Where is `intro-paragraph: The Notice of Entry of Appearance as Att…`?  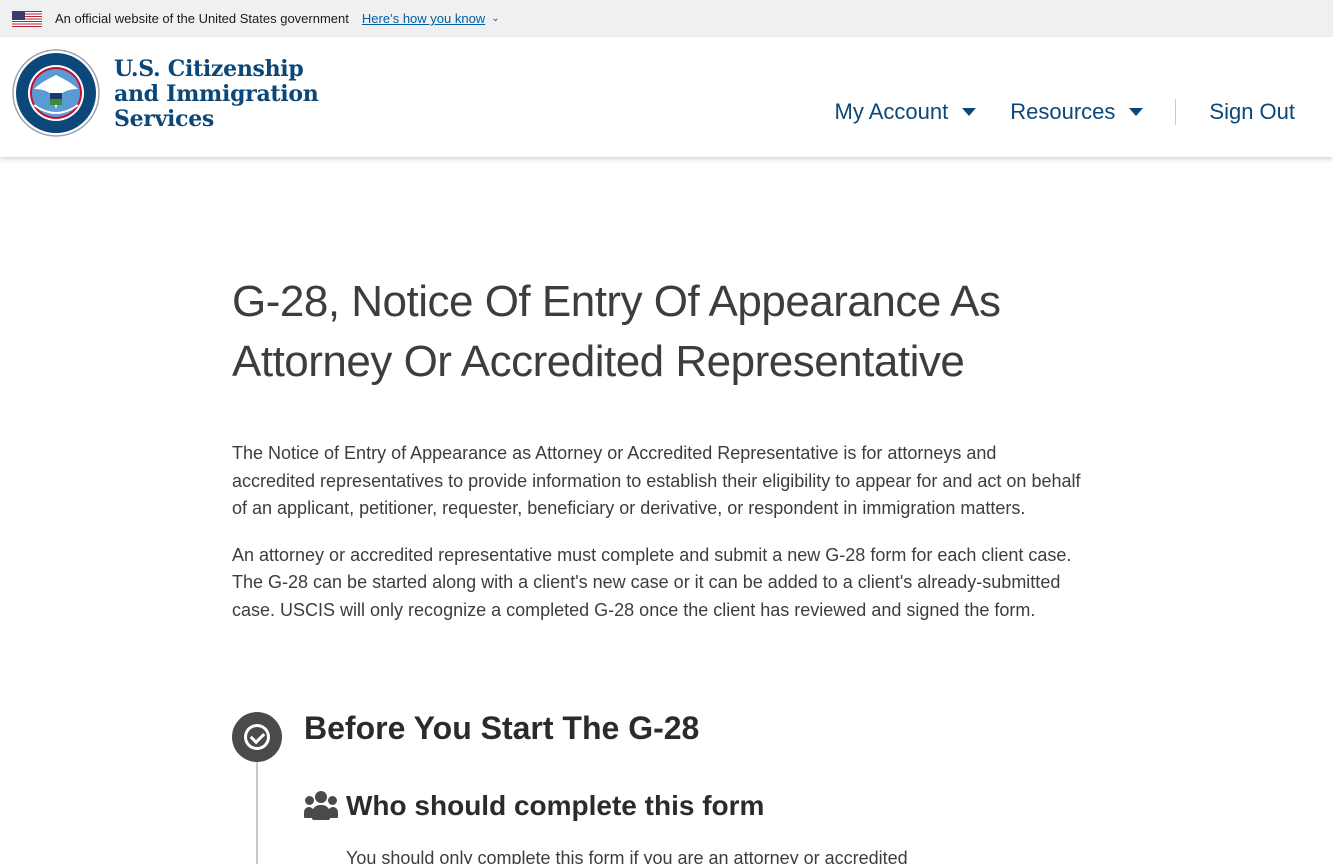 intro-paragraph: The Notice of Entry of Appearance as Att… is located at coordinates (656, 480).